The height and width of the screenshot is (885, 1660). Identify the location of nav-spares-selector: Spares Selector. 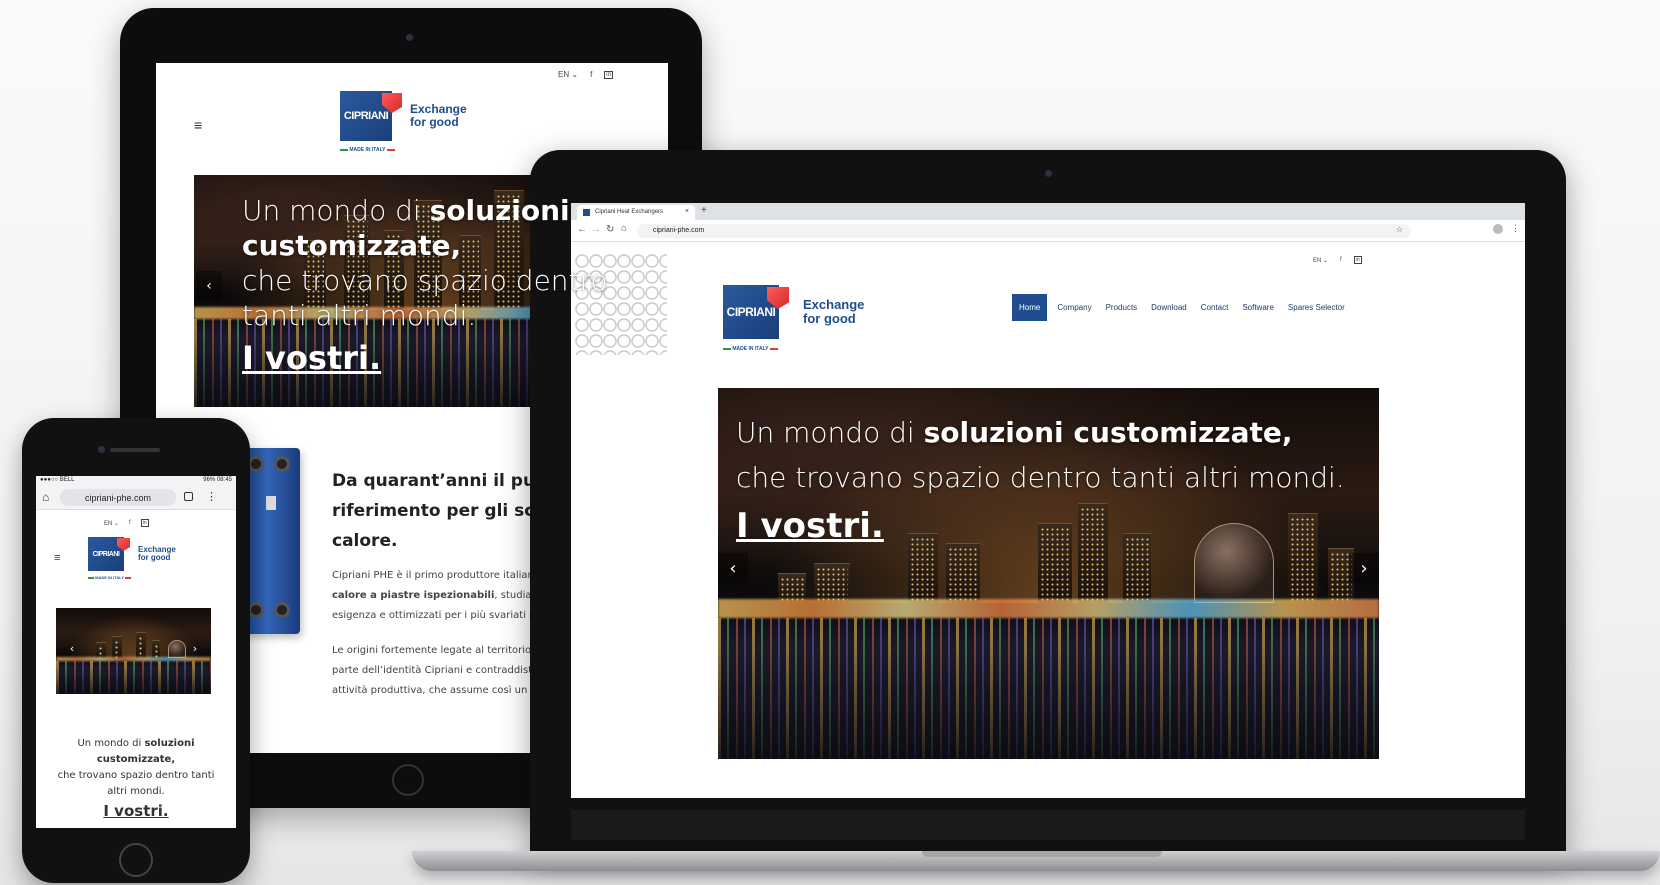
(1316, 307).